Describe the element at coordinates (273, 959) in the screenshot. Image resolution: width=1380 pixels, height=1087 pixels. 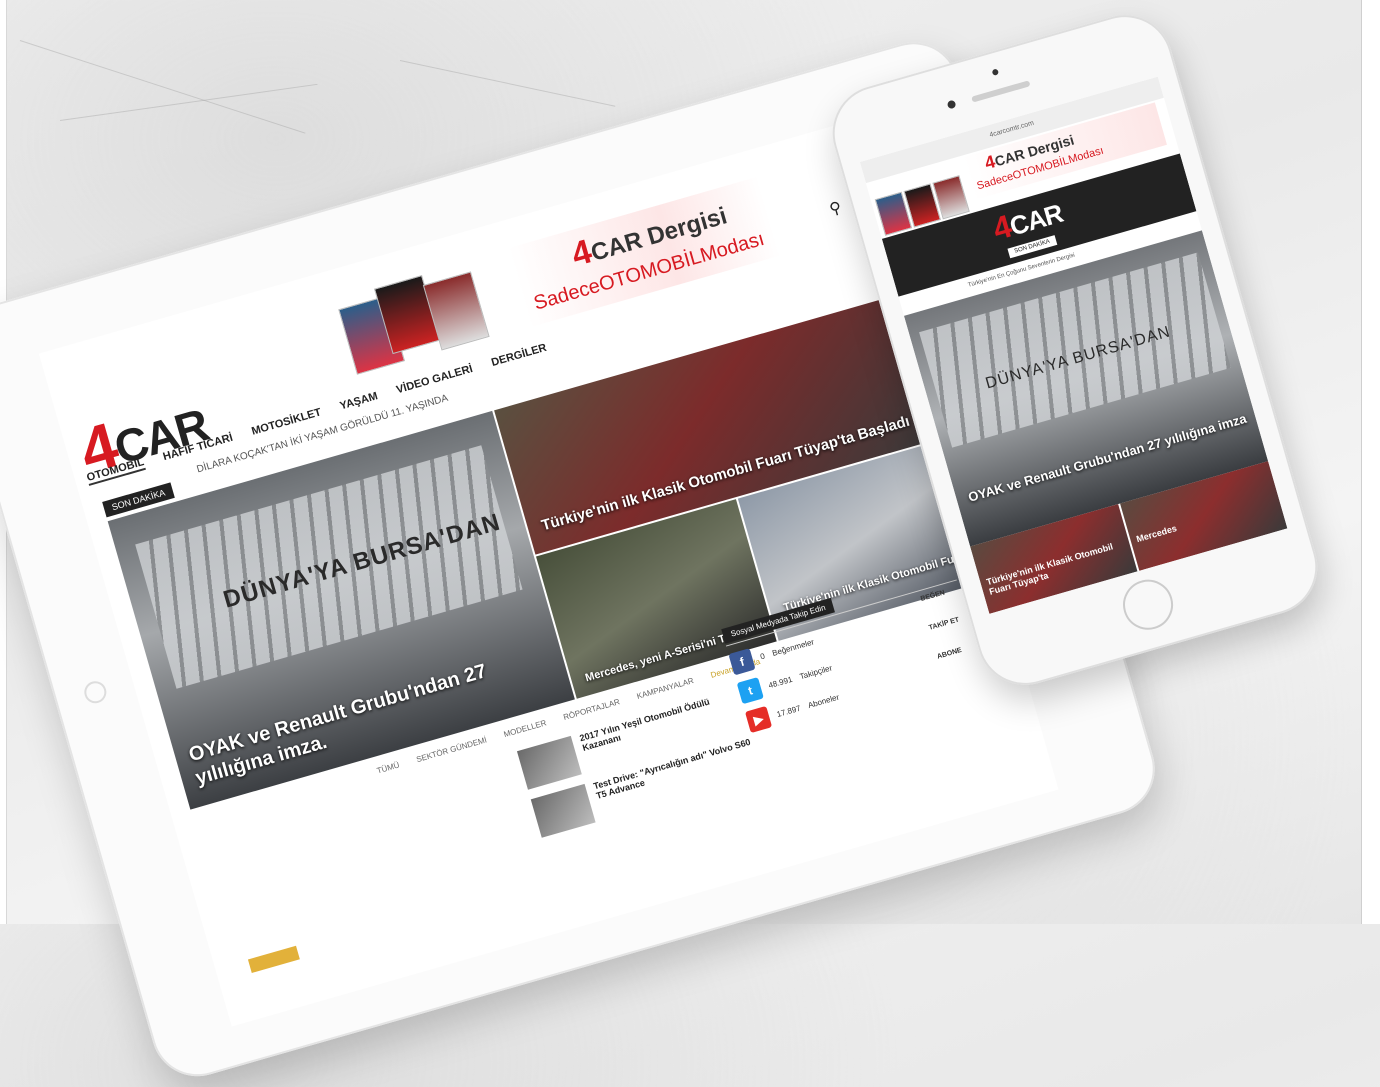
I see `category-badge` at that location.